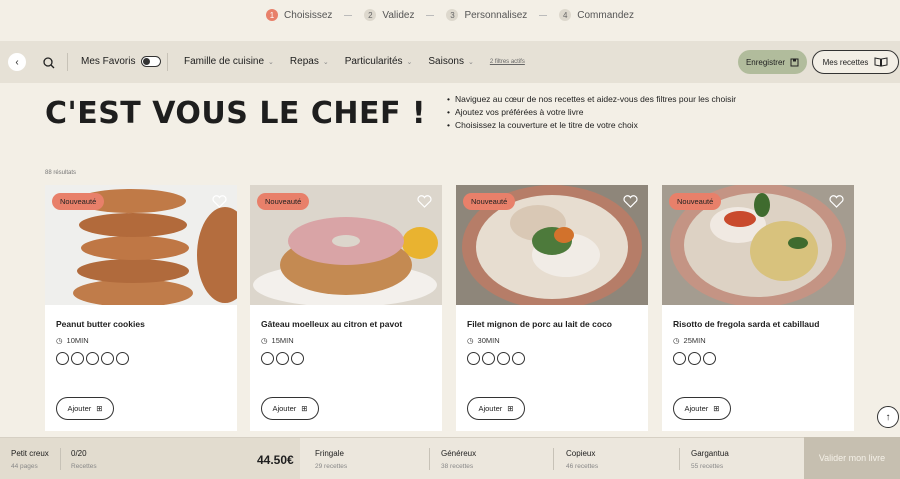 The image size is (900, 479). Describe the element at coordinates (582, 466) in the screenshot. I see `size-recipes: 46 recettes` at that location.